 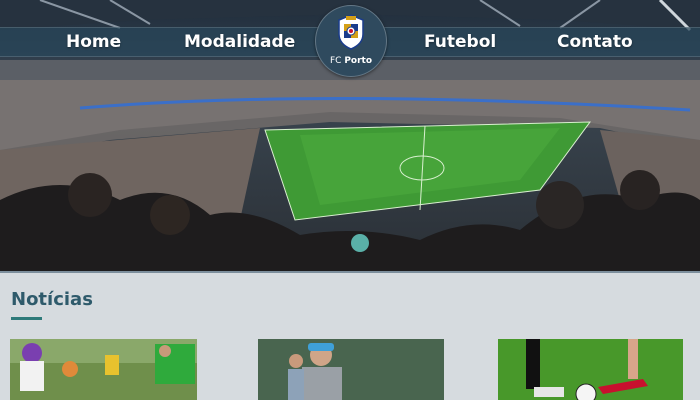 I want to click on club-logo: FC Porto, so click(x=351, y=41).